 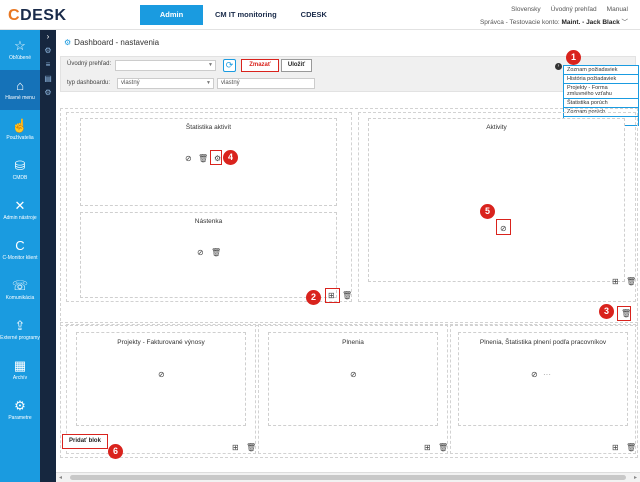 I want to click on list-item: História požiadaviek, so click(x=601, y=79).